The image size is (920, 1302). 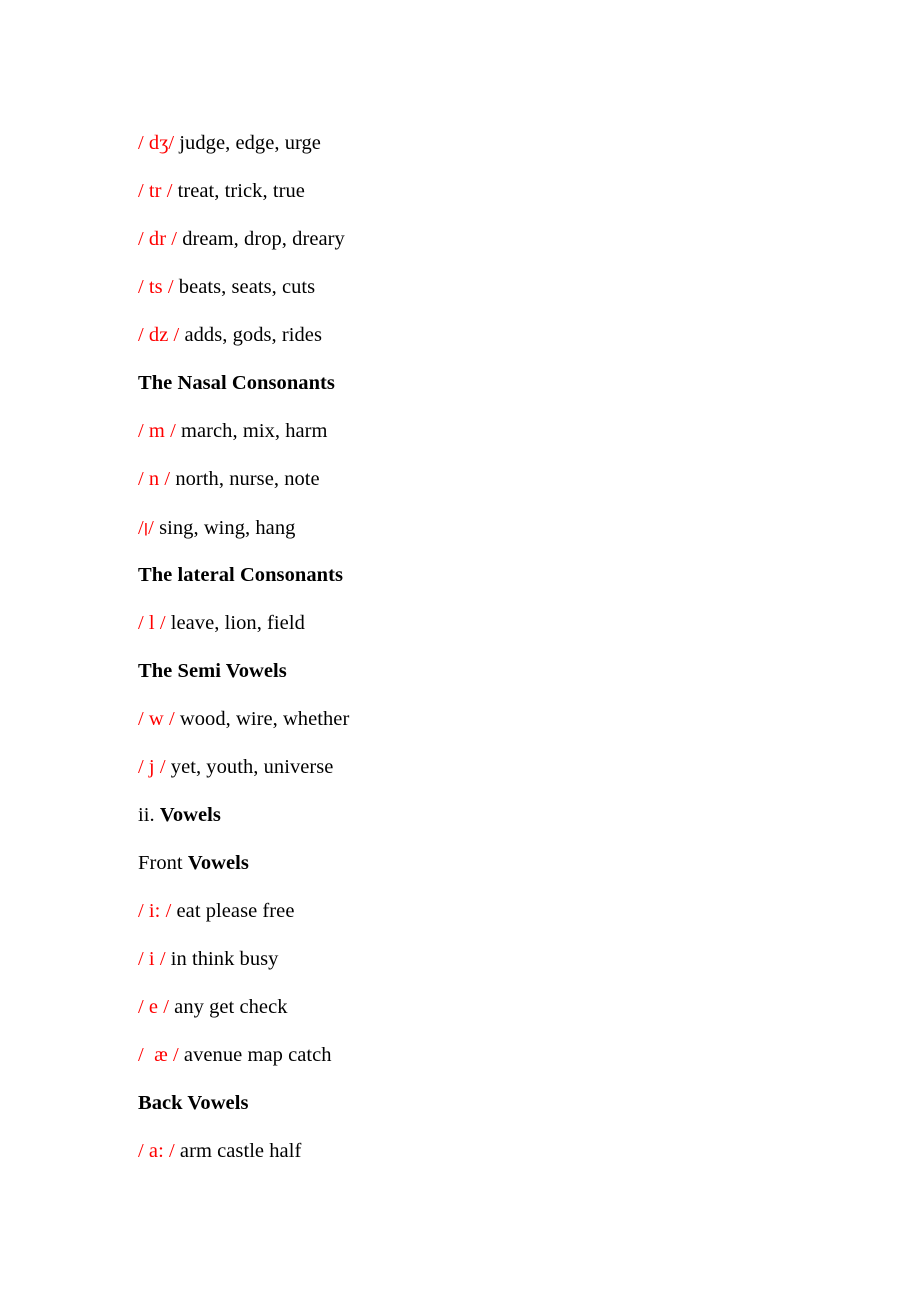 I want to click on phonetic-symbol: / j /, so click(x=154, y=767).